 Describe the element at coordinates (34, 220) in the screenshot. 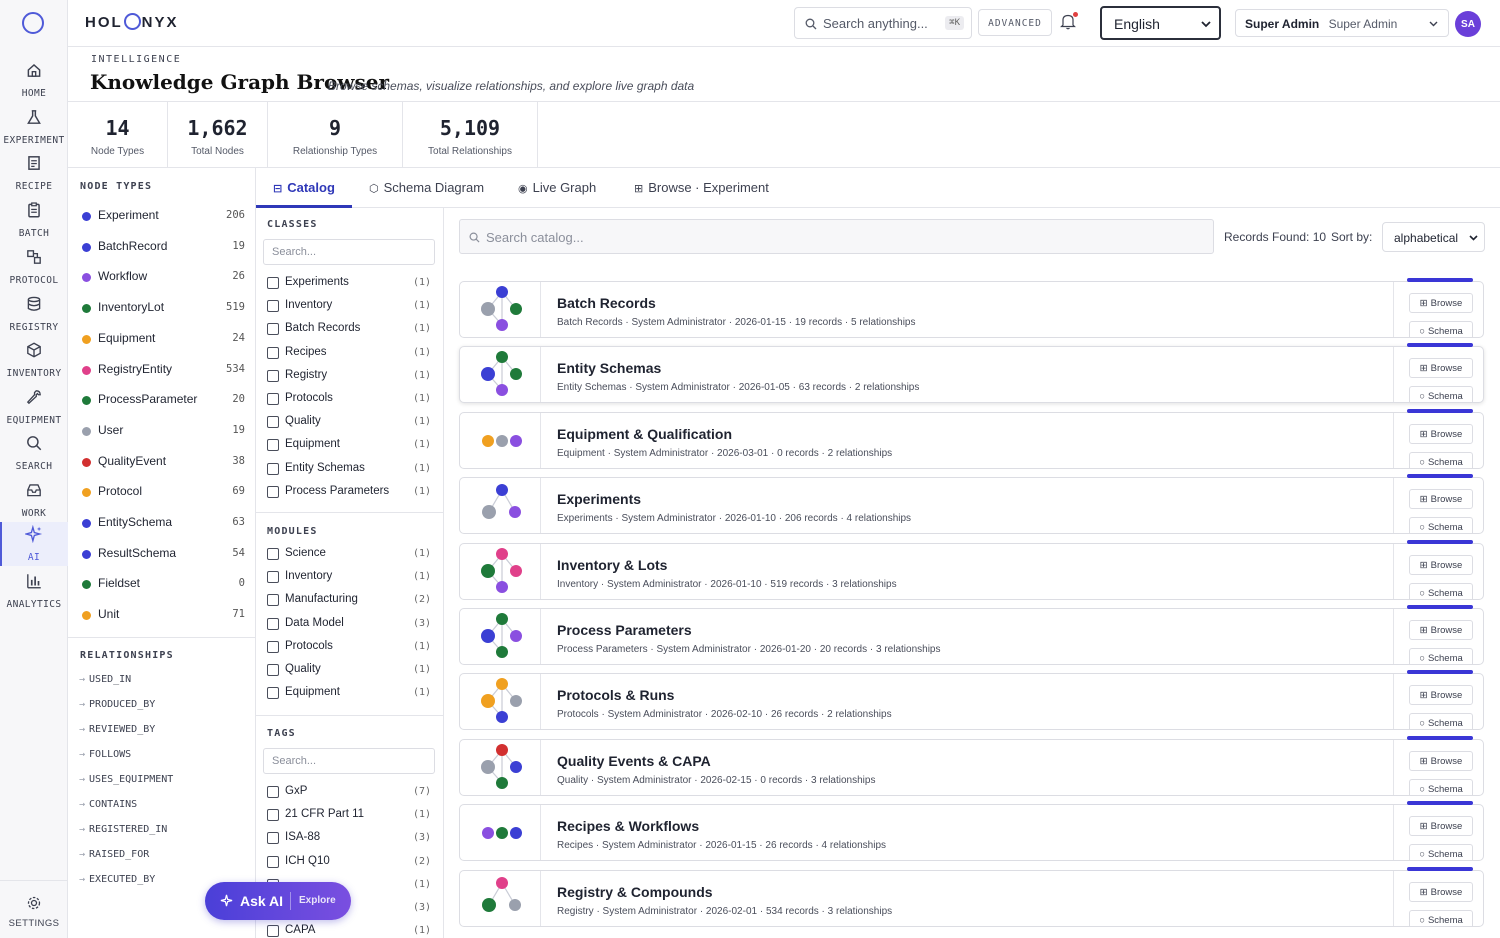

I see `nav-batch: BATCH` at that location.